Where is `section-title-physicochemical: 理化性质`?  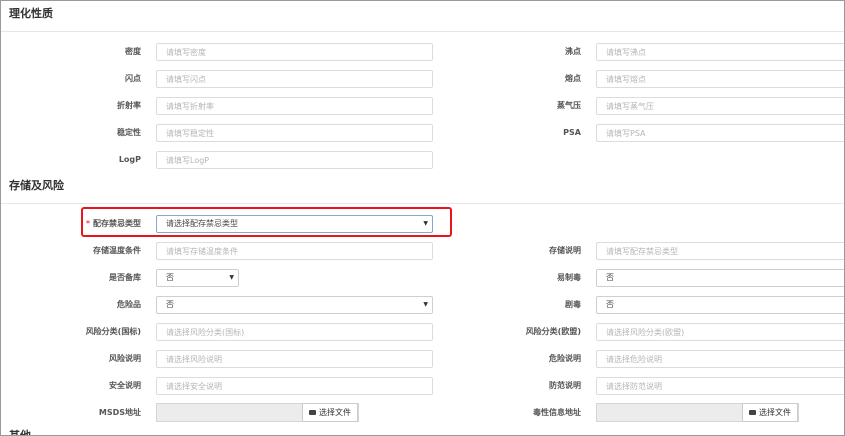 section-title-physicochemical: 理化性质 is located at coordinates (31, 13).